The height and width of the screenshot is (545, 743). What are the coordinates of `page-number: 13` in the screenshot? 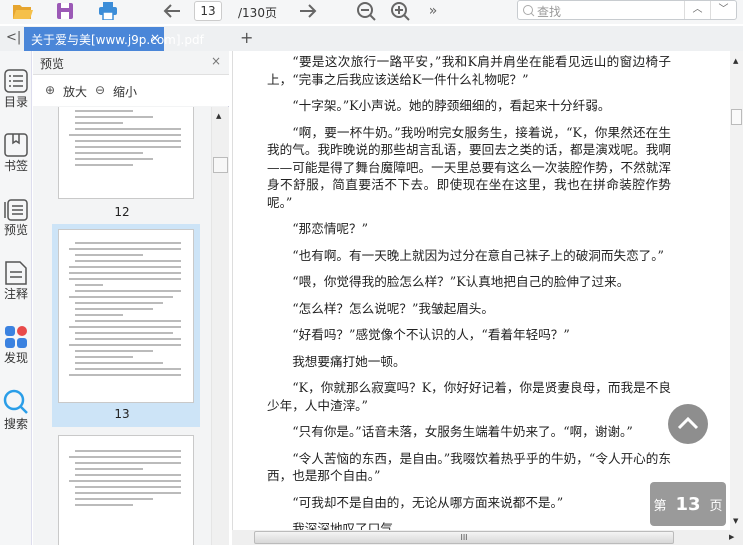 It's located at (688, 504).